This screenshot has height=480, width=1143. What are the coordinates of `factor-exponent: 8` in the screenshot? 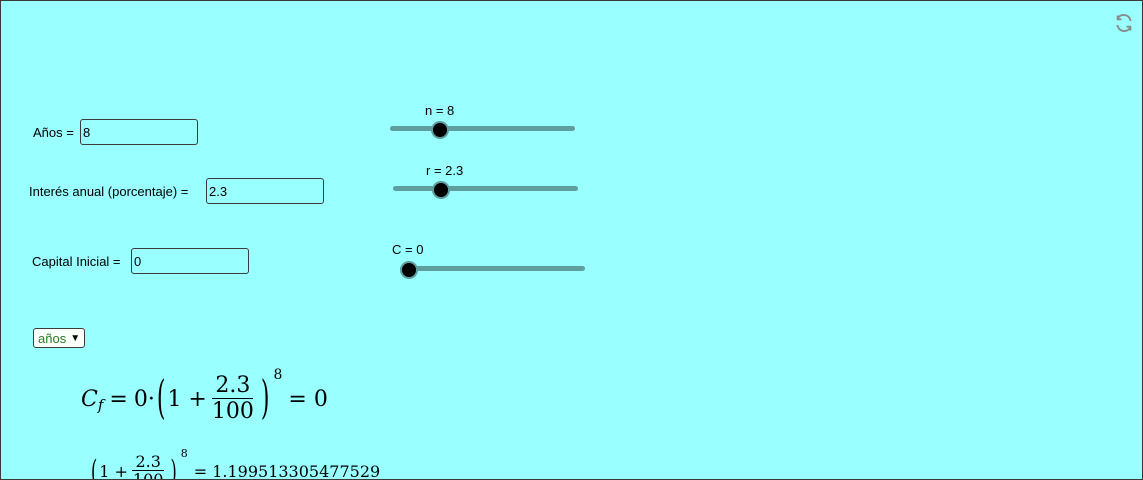 It's located at (184, 453).